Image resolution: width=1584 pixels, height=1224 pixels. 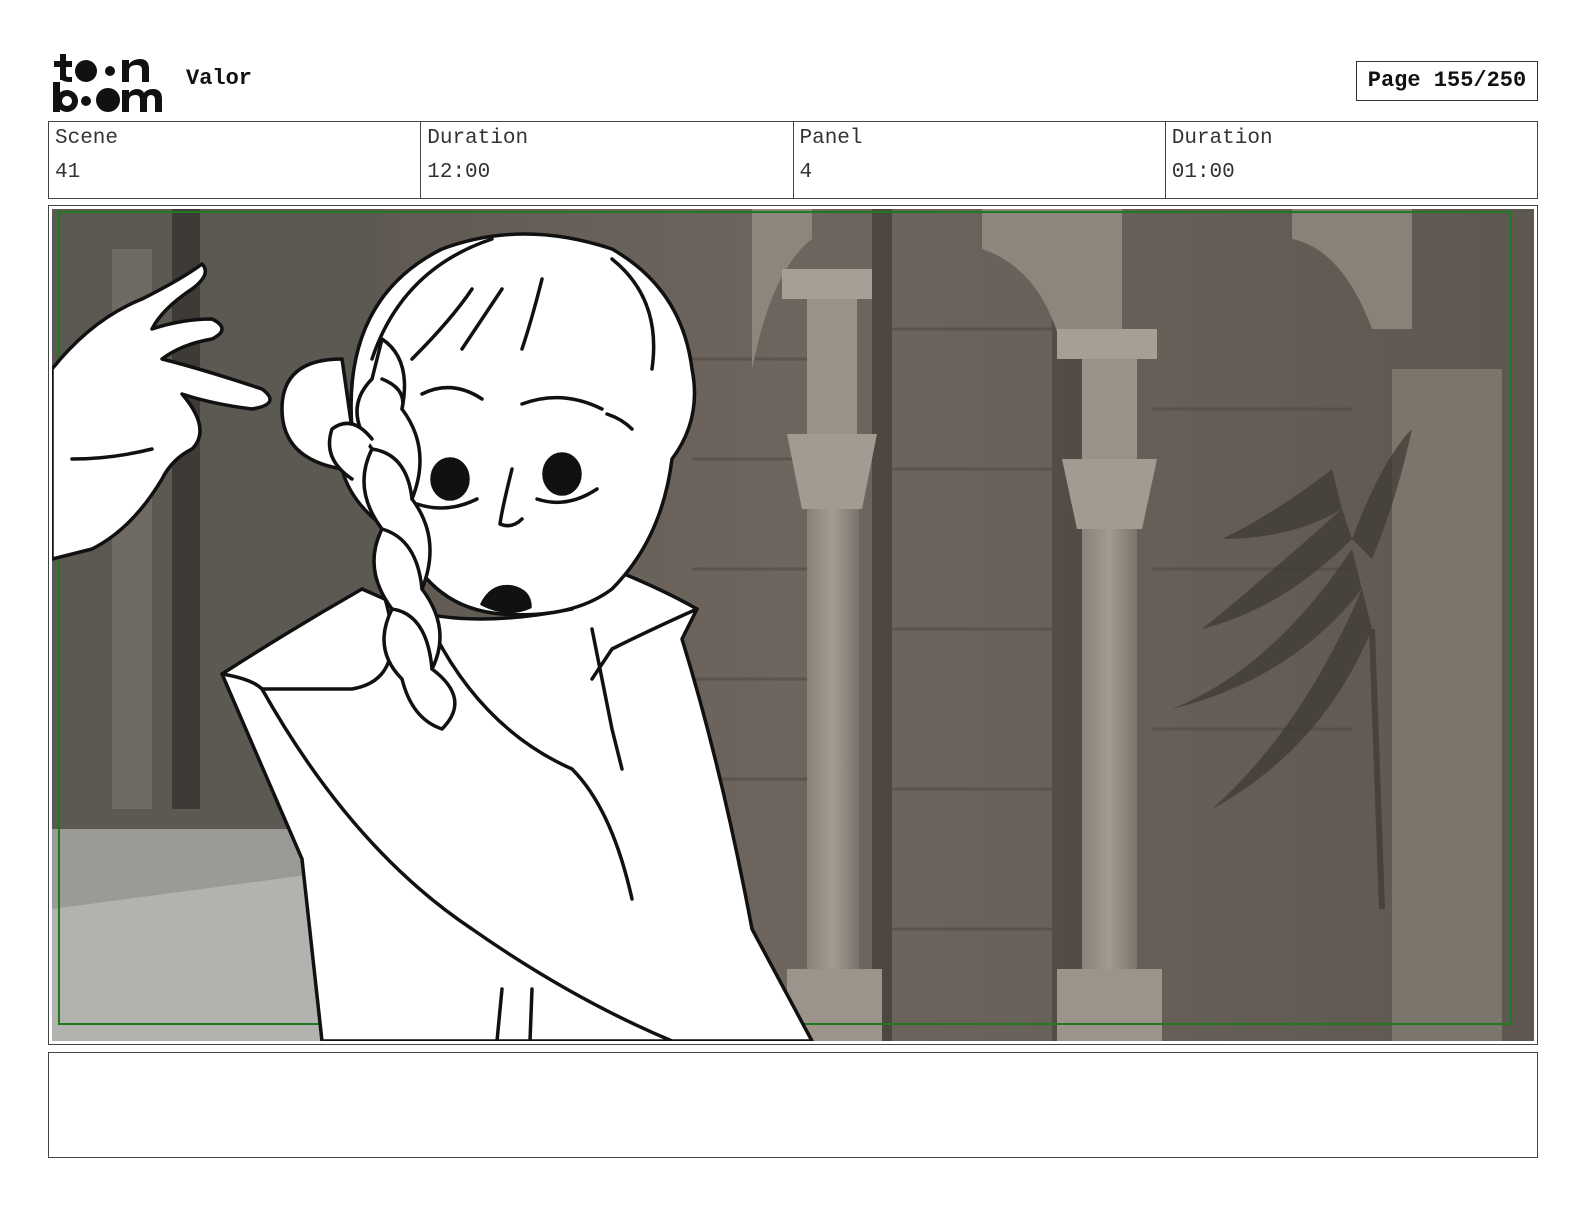 I want to click on scene-duration-value: 12:00, so click(x=459, y=172).